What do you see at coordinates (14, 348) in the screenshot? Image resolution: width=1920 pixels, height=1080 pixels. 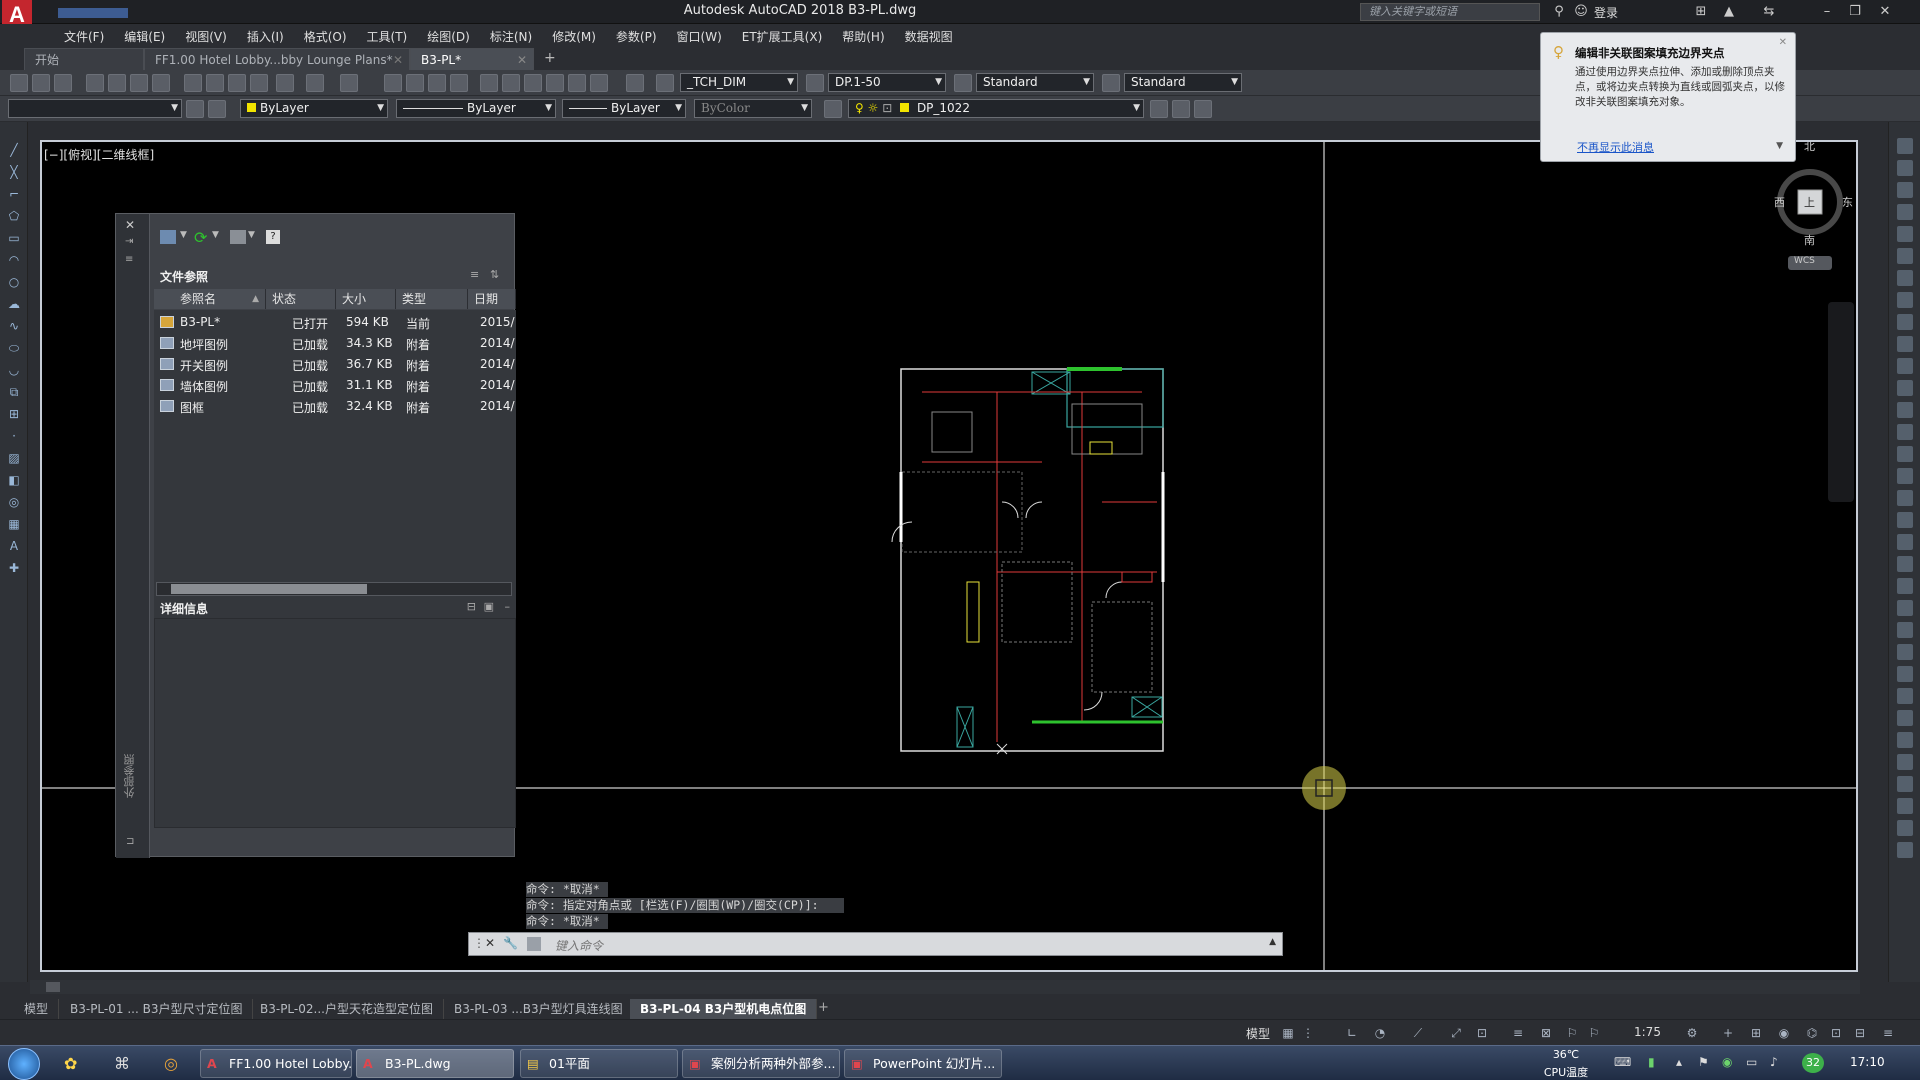 I see `ellipse-icon: ⬭` at bounding box center [14, 348].